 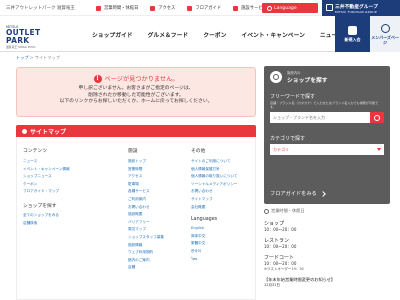 I want to click on search-panel-title: 施設内の ショップを探す, so click(x=327, y=77).